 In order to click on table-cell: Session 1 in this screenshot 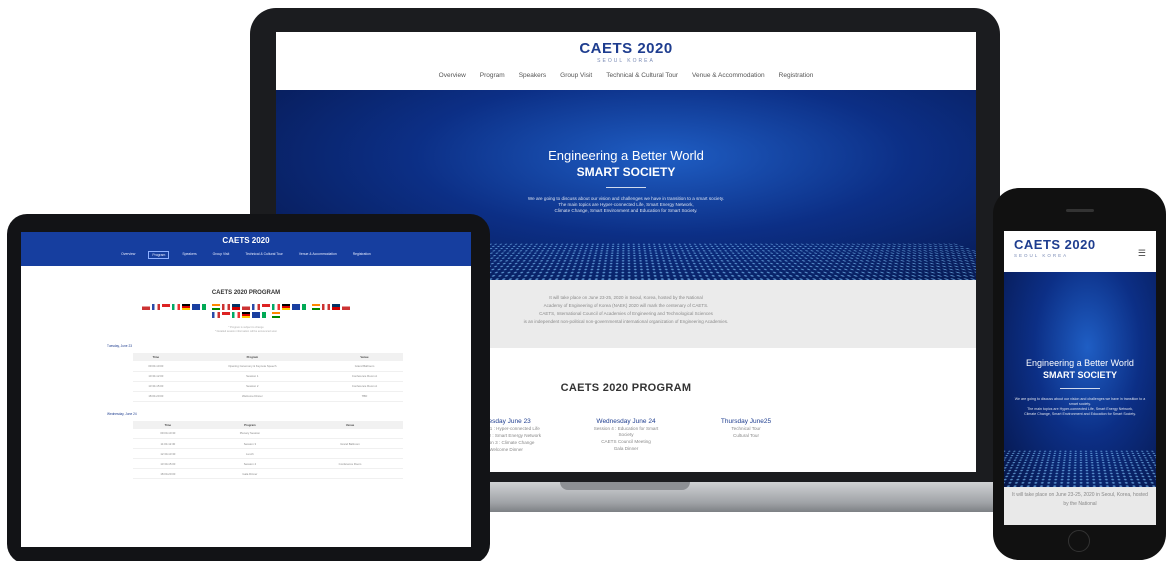, I will do `click(252, 376)`.